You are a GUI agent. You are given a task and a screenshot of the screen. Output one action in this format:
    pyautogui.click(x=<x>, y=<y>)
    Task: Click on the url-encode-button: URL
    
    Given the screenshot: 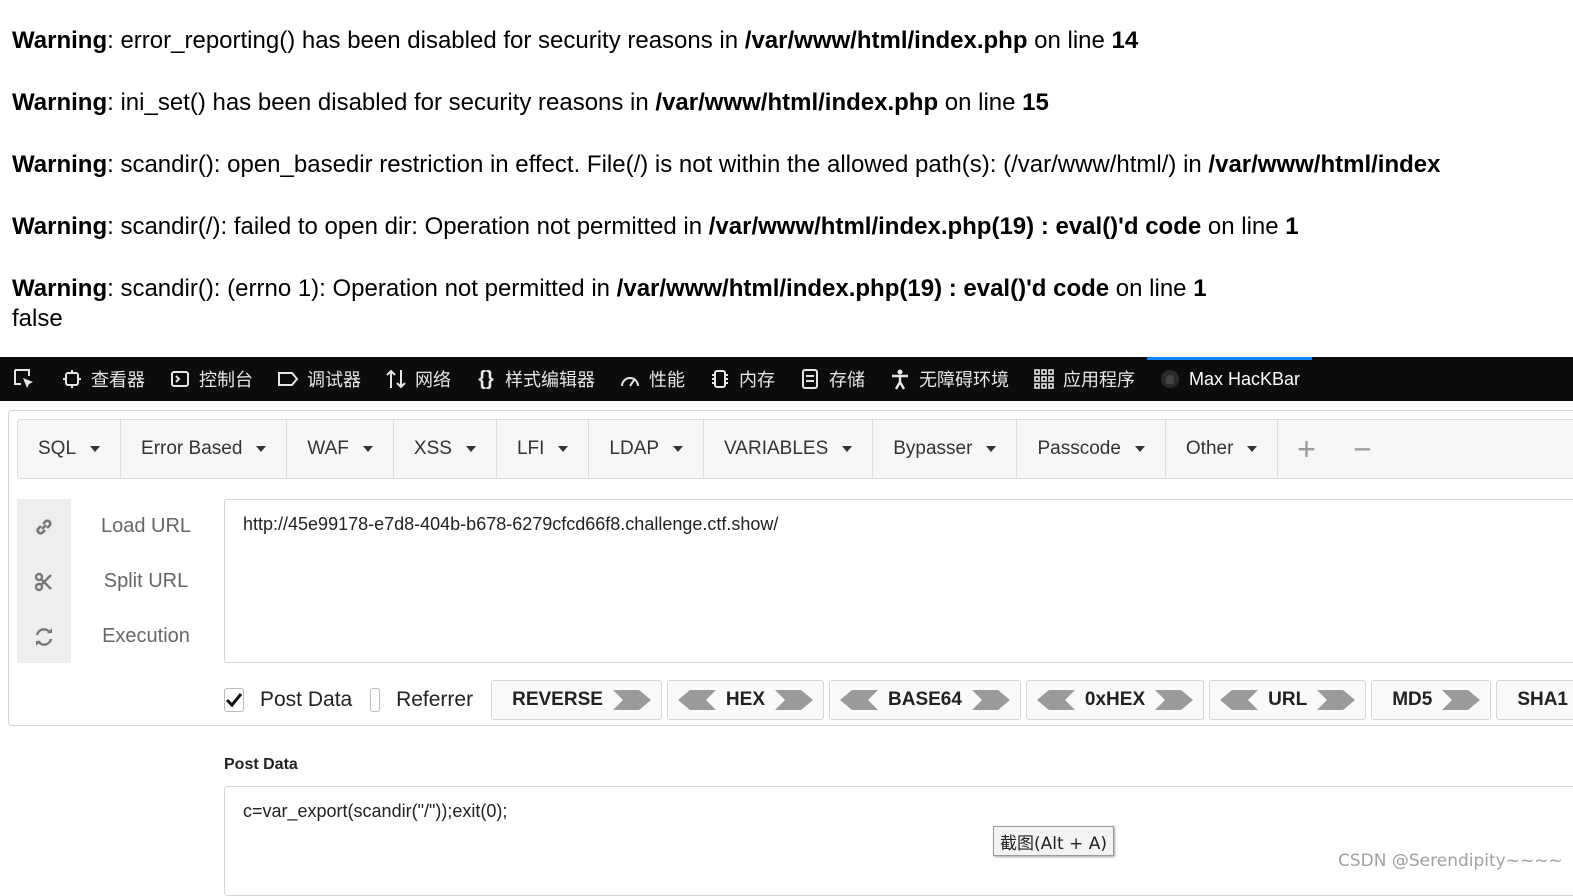 What is the action you would take?
    pyautogui.click(x=1288, y=700)
    